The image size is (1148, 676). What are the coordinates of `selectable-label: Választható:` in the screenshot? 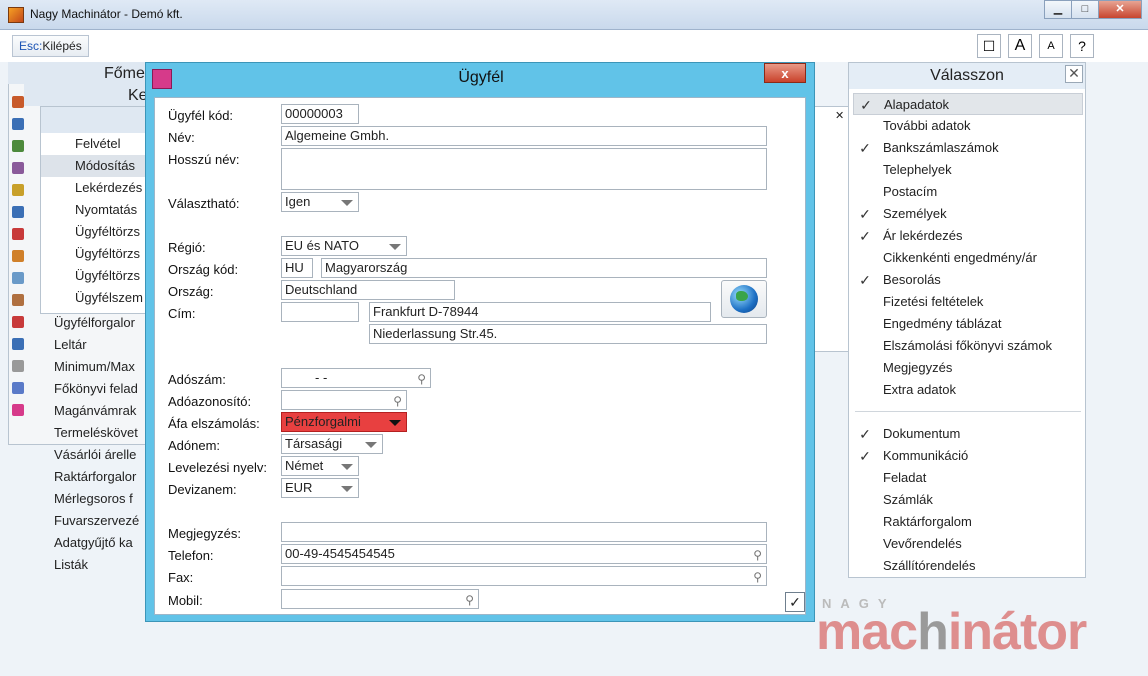 It's located at (204, 203).